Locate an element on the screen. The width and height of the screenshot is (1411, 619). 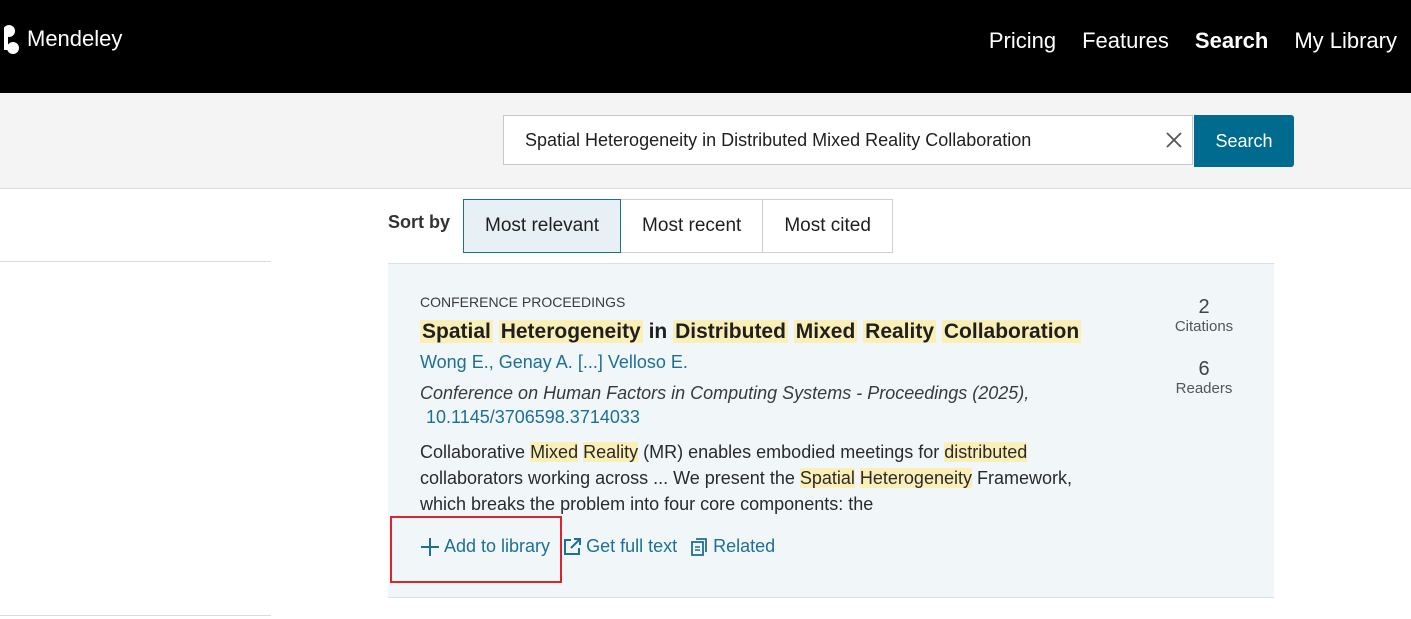
readers-label: Readers is located at coordinates (1204, 388).